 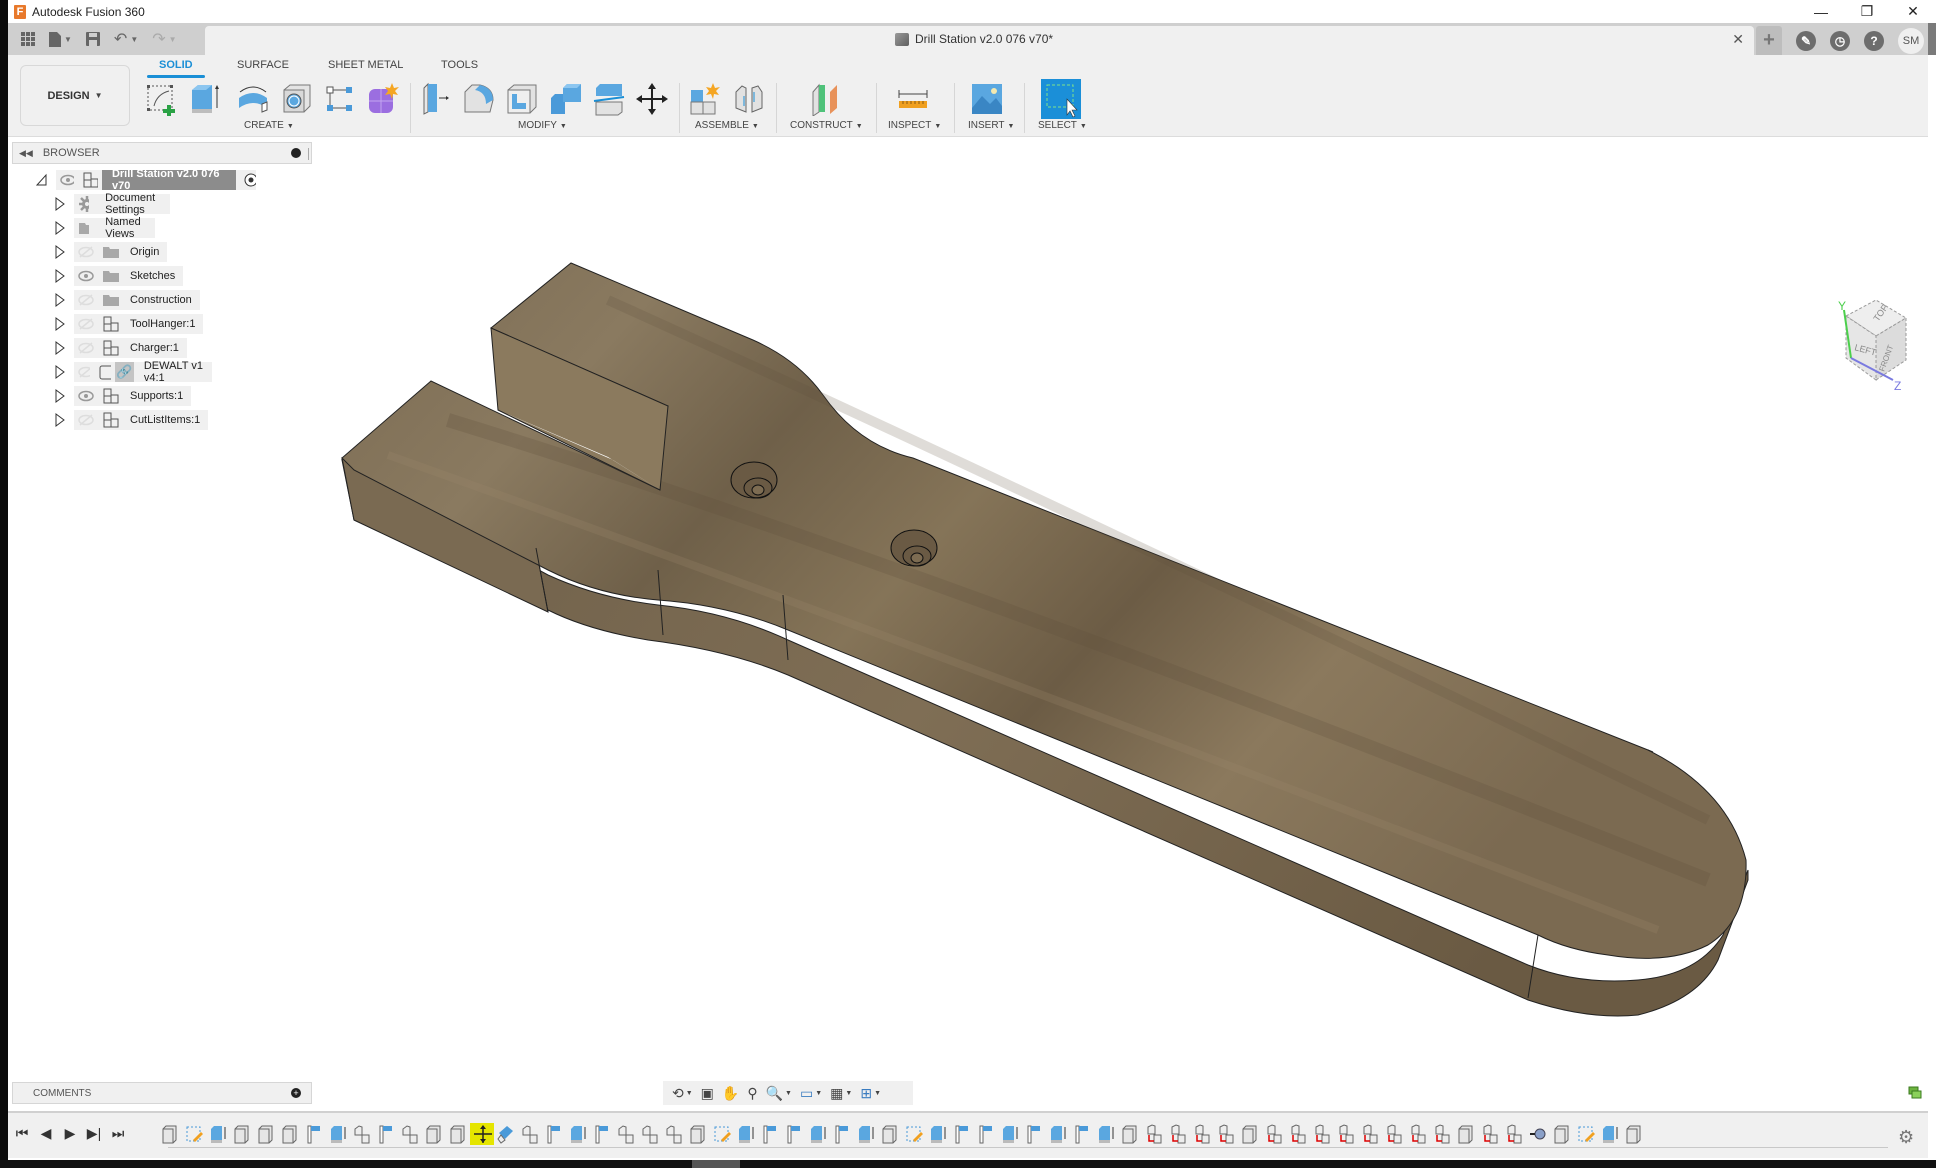 I want to click on document-tab: Drill Station v2.0 076 v70* ✕, so click(x=979, y=40).